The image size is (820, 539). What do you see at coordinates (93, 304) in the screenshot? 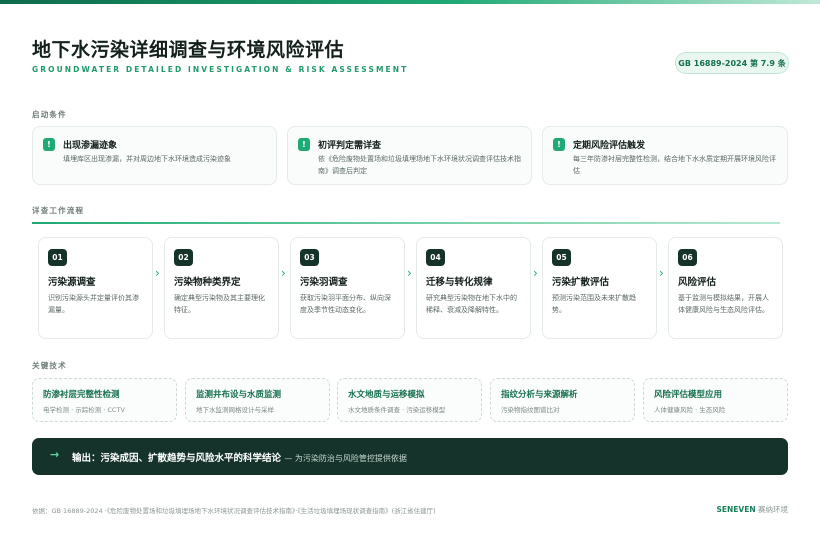
I see `step-description: 识别污染源头并定量评价其渗漏量。` at bounding box center [93, 304].